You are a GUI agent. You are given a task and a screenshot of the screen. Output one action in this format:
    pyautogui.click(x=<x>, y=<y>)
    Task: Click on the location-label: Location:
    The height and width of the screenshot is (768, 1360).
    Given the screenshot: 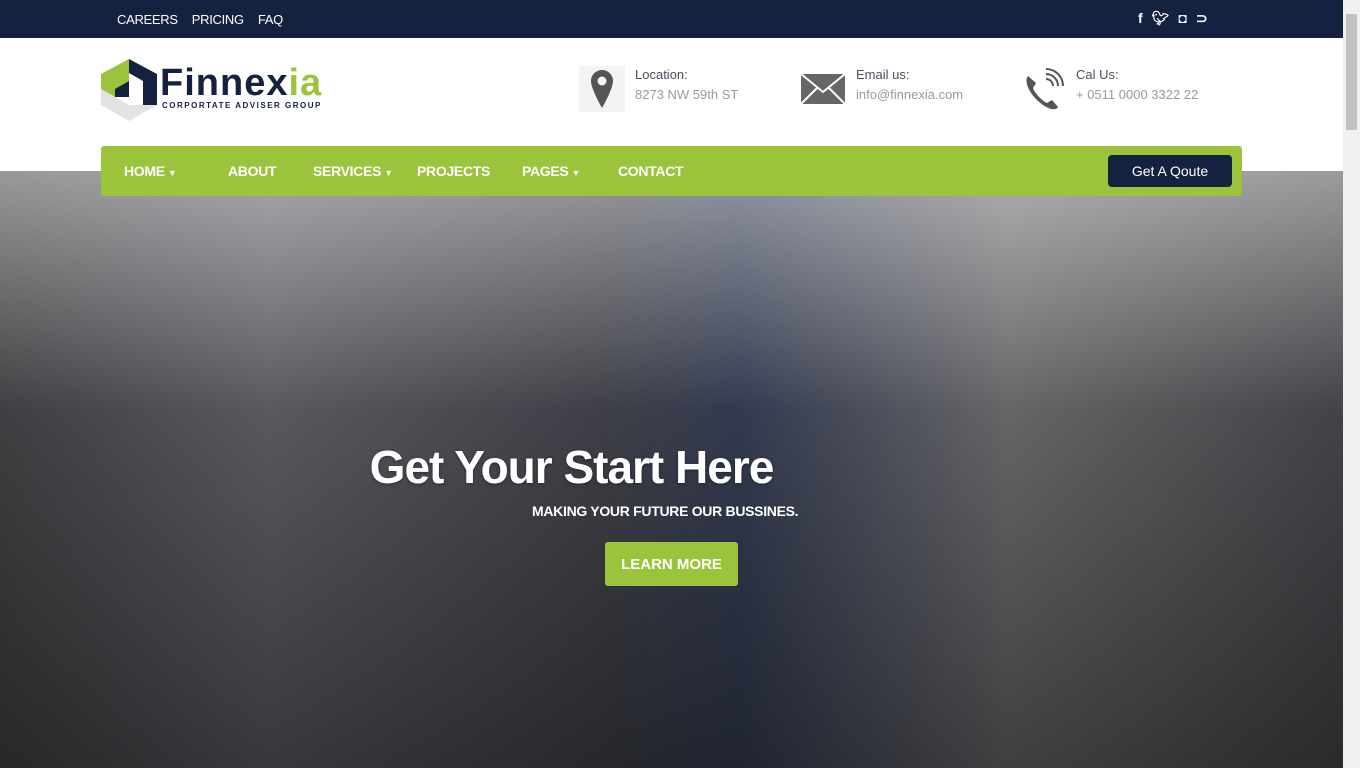 What is the action you would take?
    pyautogui.click(x=661, y=74)
    